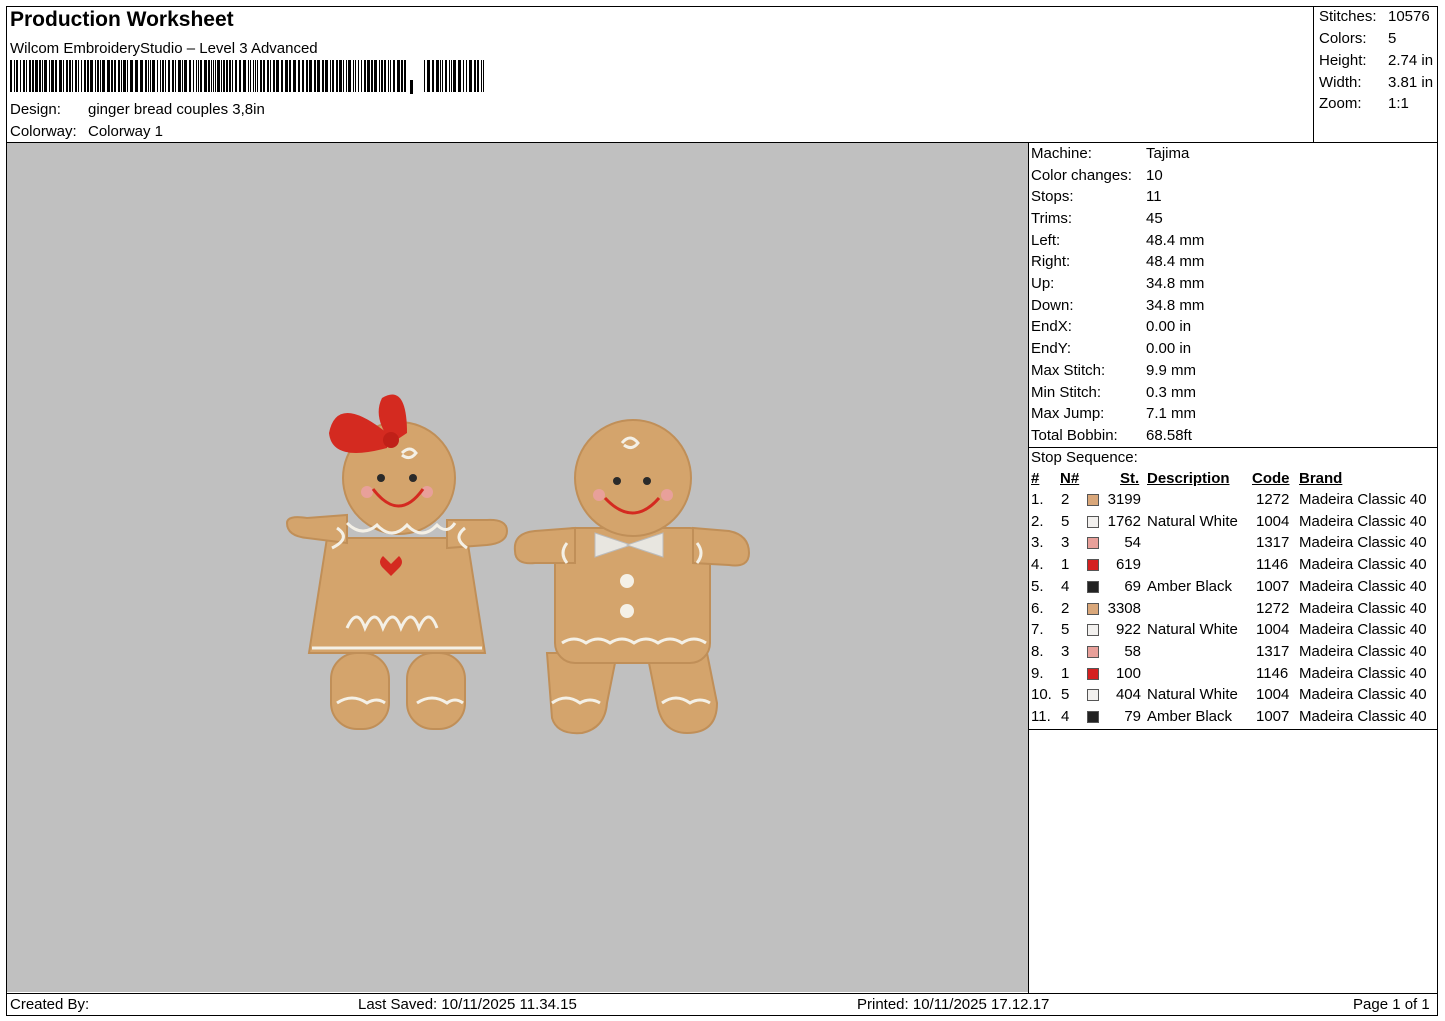 This screenshot has height=1021, width=1445. Describe the element at coordinates (1124, 521) in the screenshot. I see `row-stitches: 1762` at that location.